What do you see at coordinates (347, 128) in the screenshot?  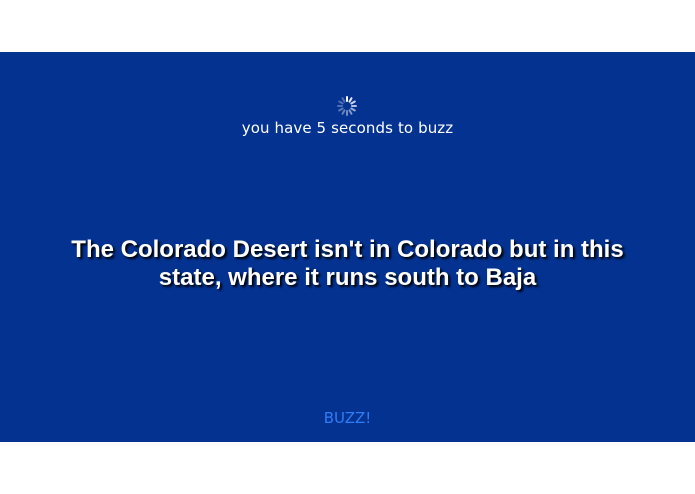 I see `buzz-timer-message: you have 5 seconds to buzz` at bounding box center [347, 128].